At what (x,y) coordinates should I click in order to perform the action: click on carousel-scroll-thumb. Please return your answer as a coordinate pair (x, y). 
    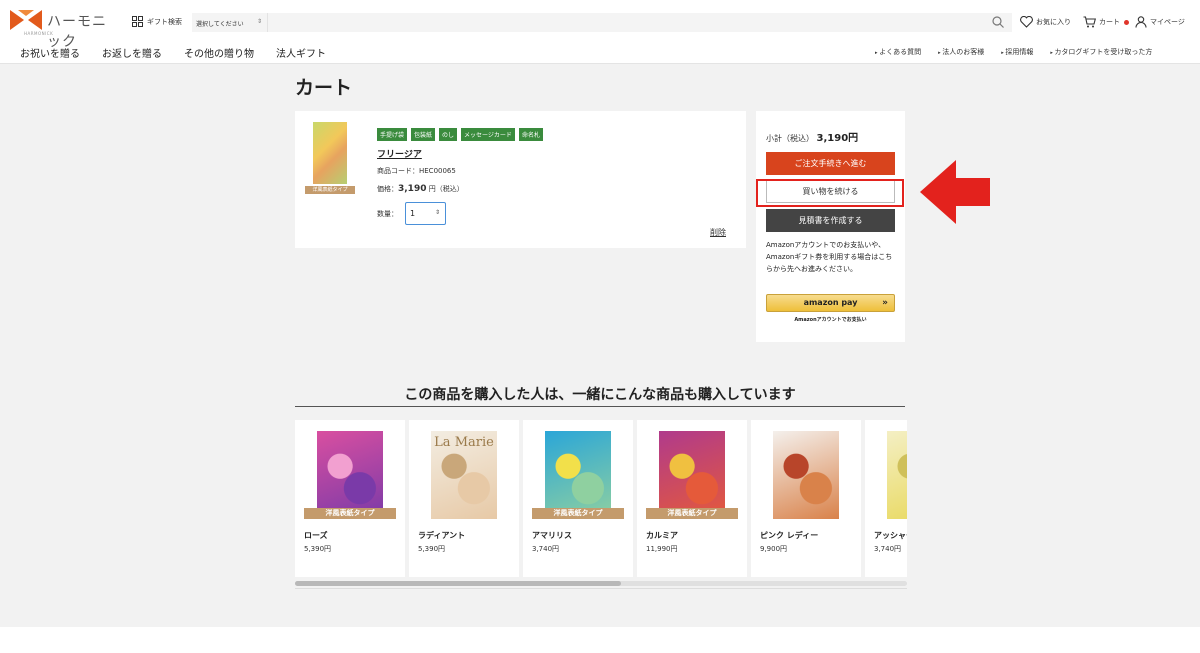
    Looking at the image, I should click on (458, 583).